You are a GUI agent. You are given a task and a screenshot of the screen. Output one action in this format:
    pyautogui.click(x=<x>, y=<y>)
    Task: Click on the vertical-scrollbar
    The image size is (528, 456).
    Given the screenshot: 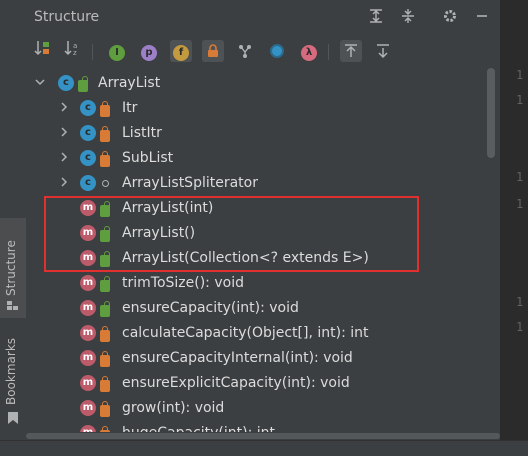 What is the action you would take?
    pyautogui.click(x=491, y=113)
    